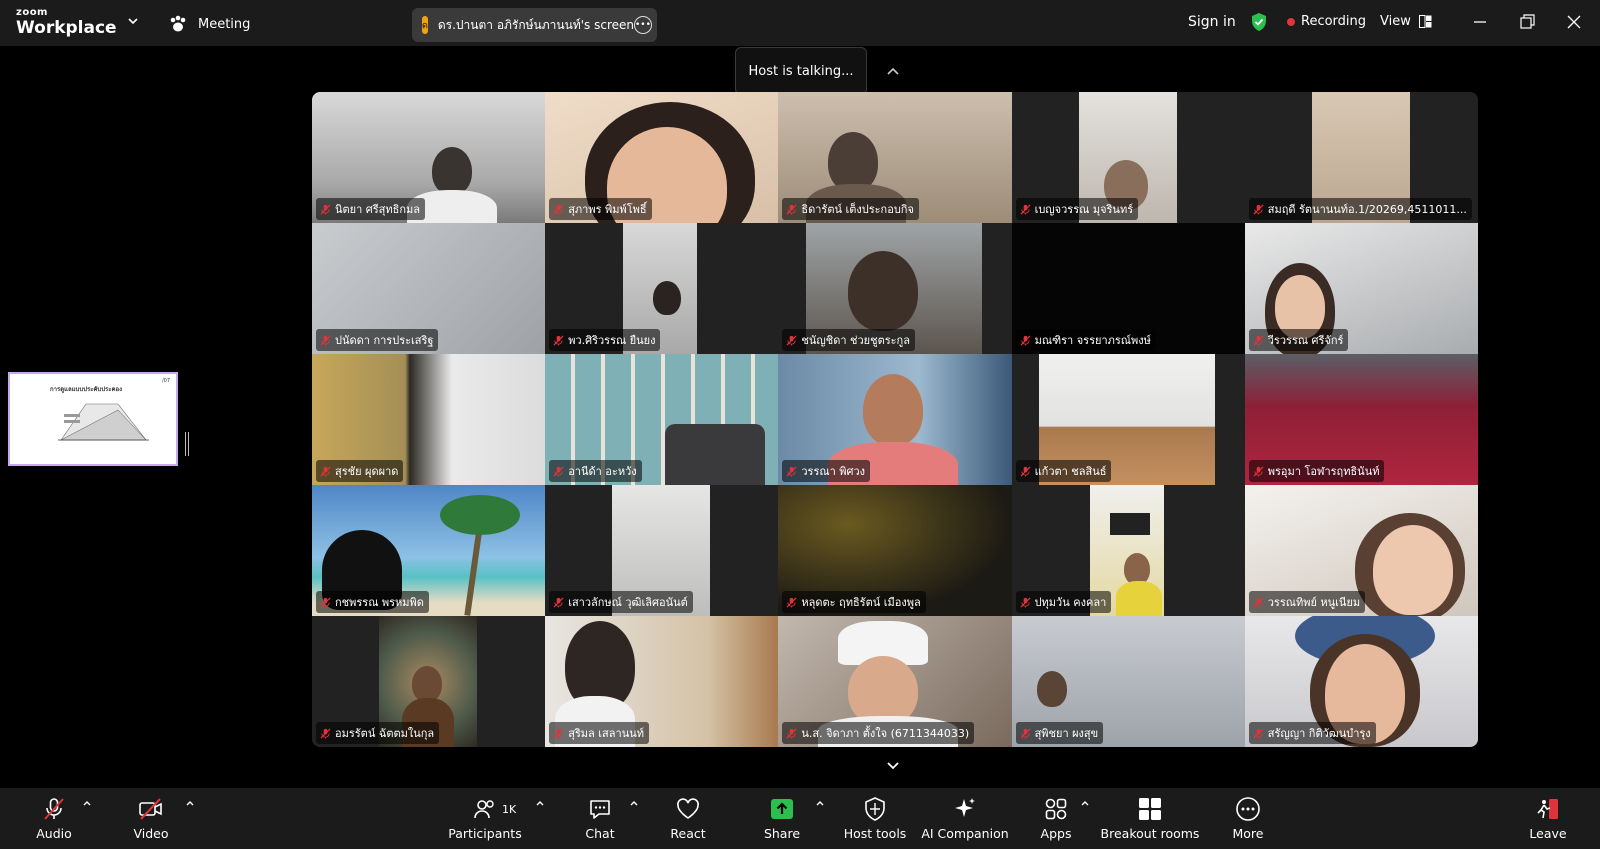 The height and width of the screenshot is (849, 1600). I want to click on host-tools-button: Host tools, so click(875, 818).